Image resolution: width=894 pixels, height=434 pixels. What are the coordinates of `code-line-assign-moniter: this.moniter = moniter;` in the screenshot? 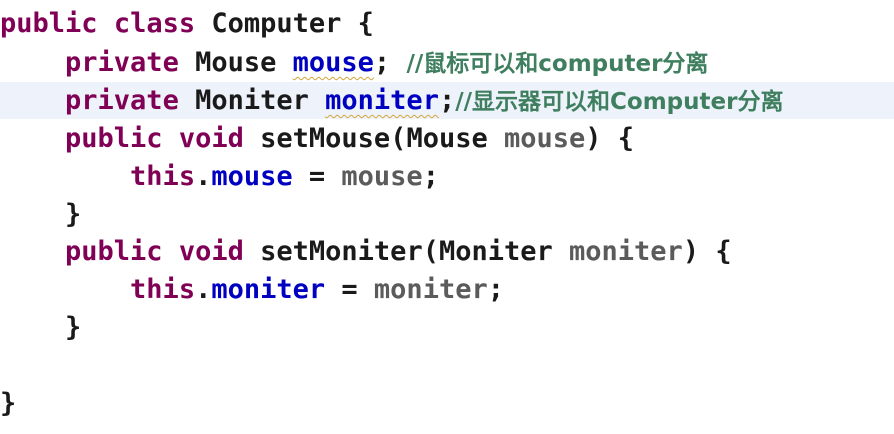 It's located at (447, 289).